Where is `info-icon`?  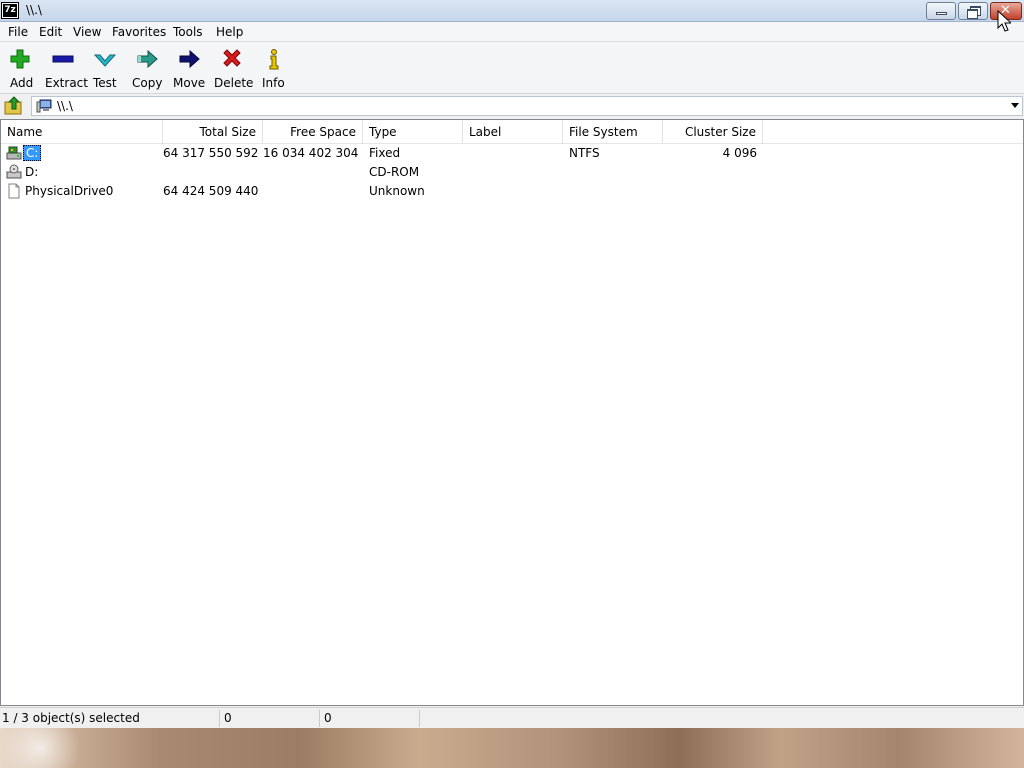 info-icon is located at coordinates (274, 59).